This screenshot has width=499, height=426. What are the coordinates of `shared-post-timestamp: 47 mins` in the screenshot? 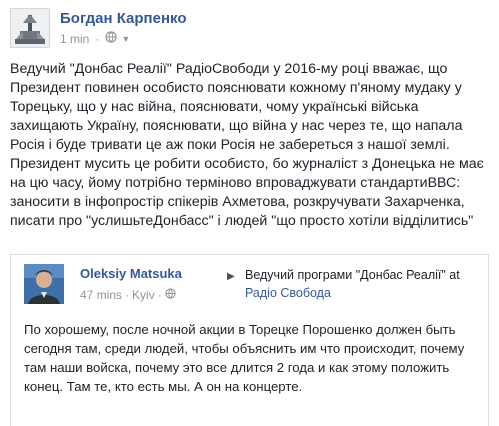 It's located at (101, 295).